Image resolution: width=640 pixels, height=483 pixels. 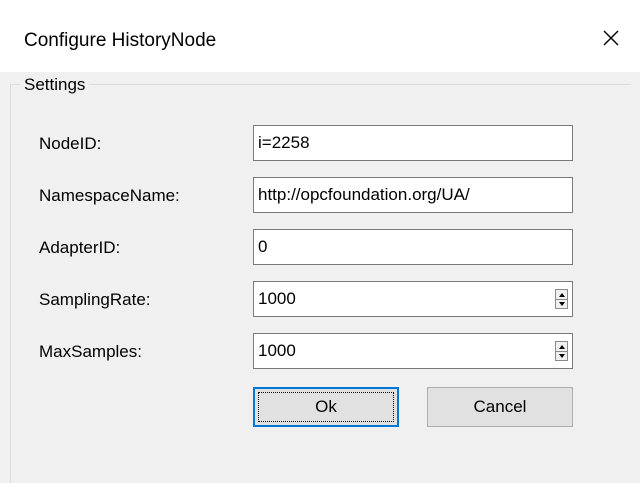 What do you see at coordinates (109, 195) in the screenshot?
I see `namespace-name-label: NamespaceName:` at bounding box center [109, 195].